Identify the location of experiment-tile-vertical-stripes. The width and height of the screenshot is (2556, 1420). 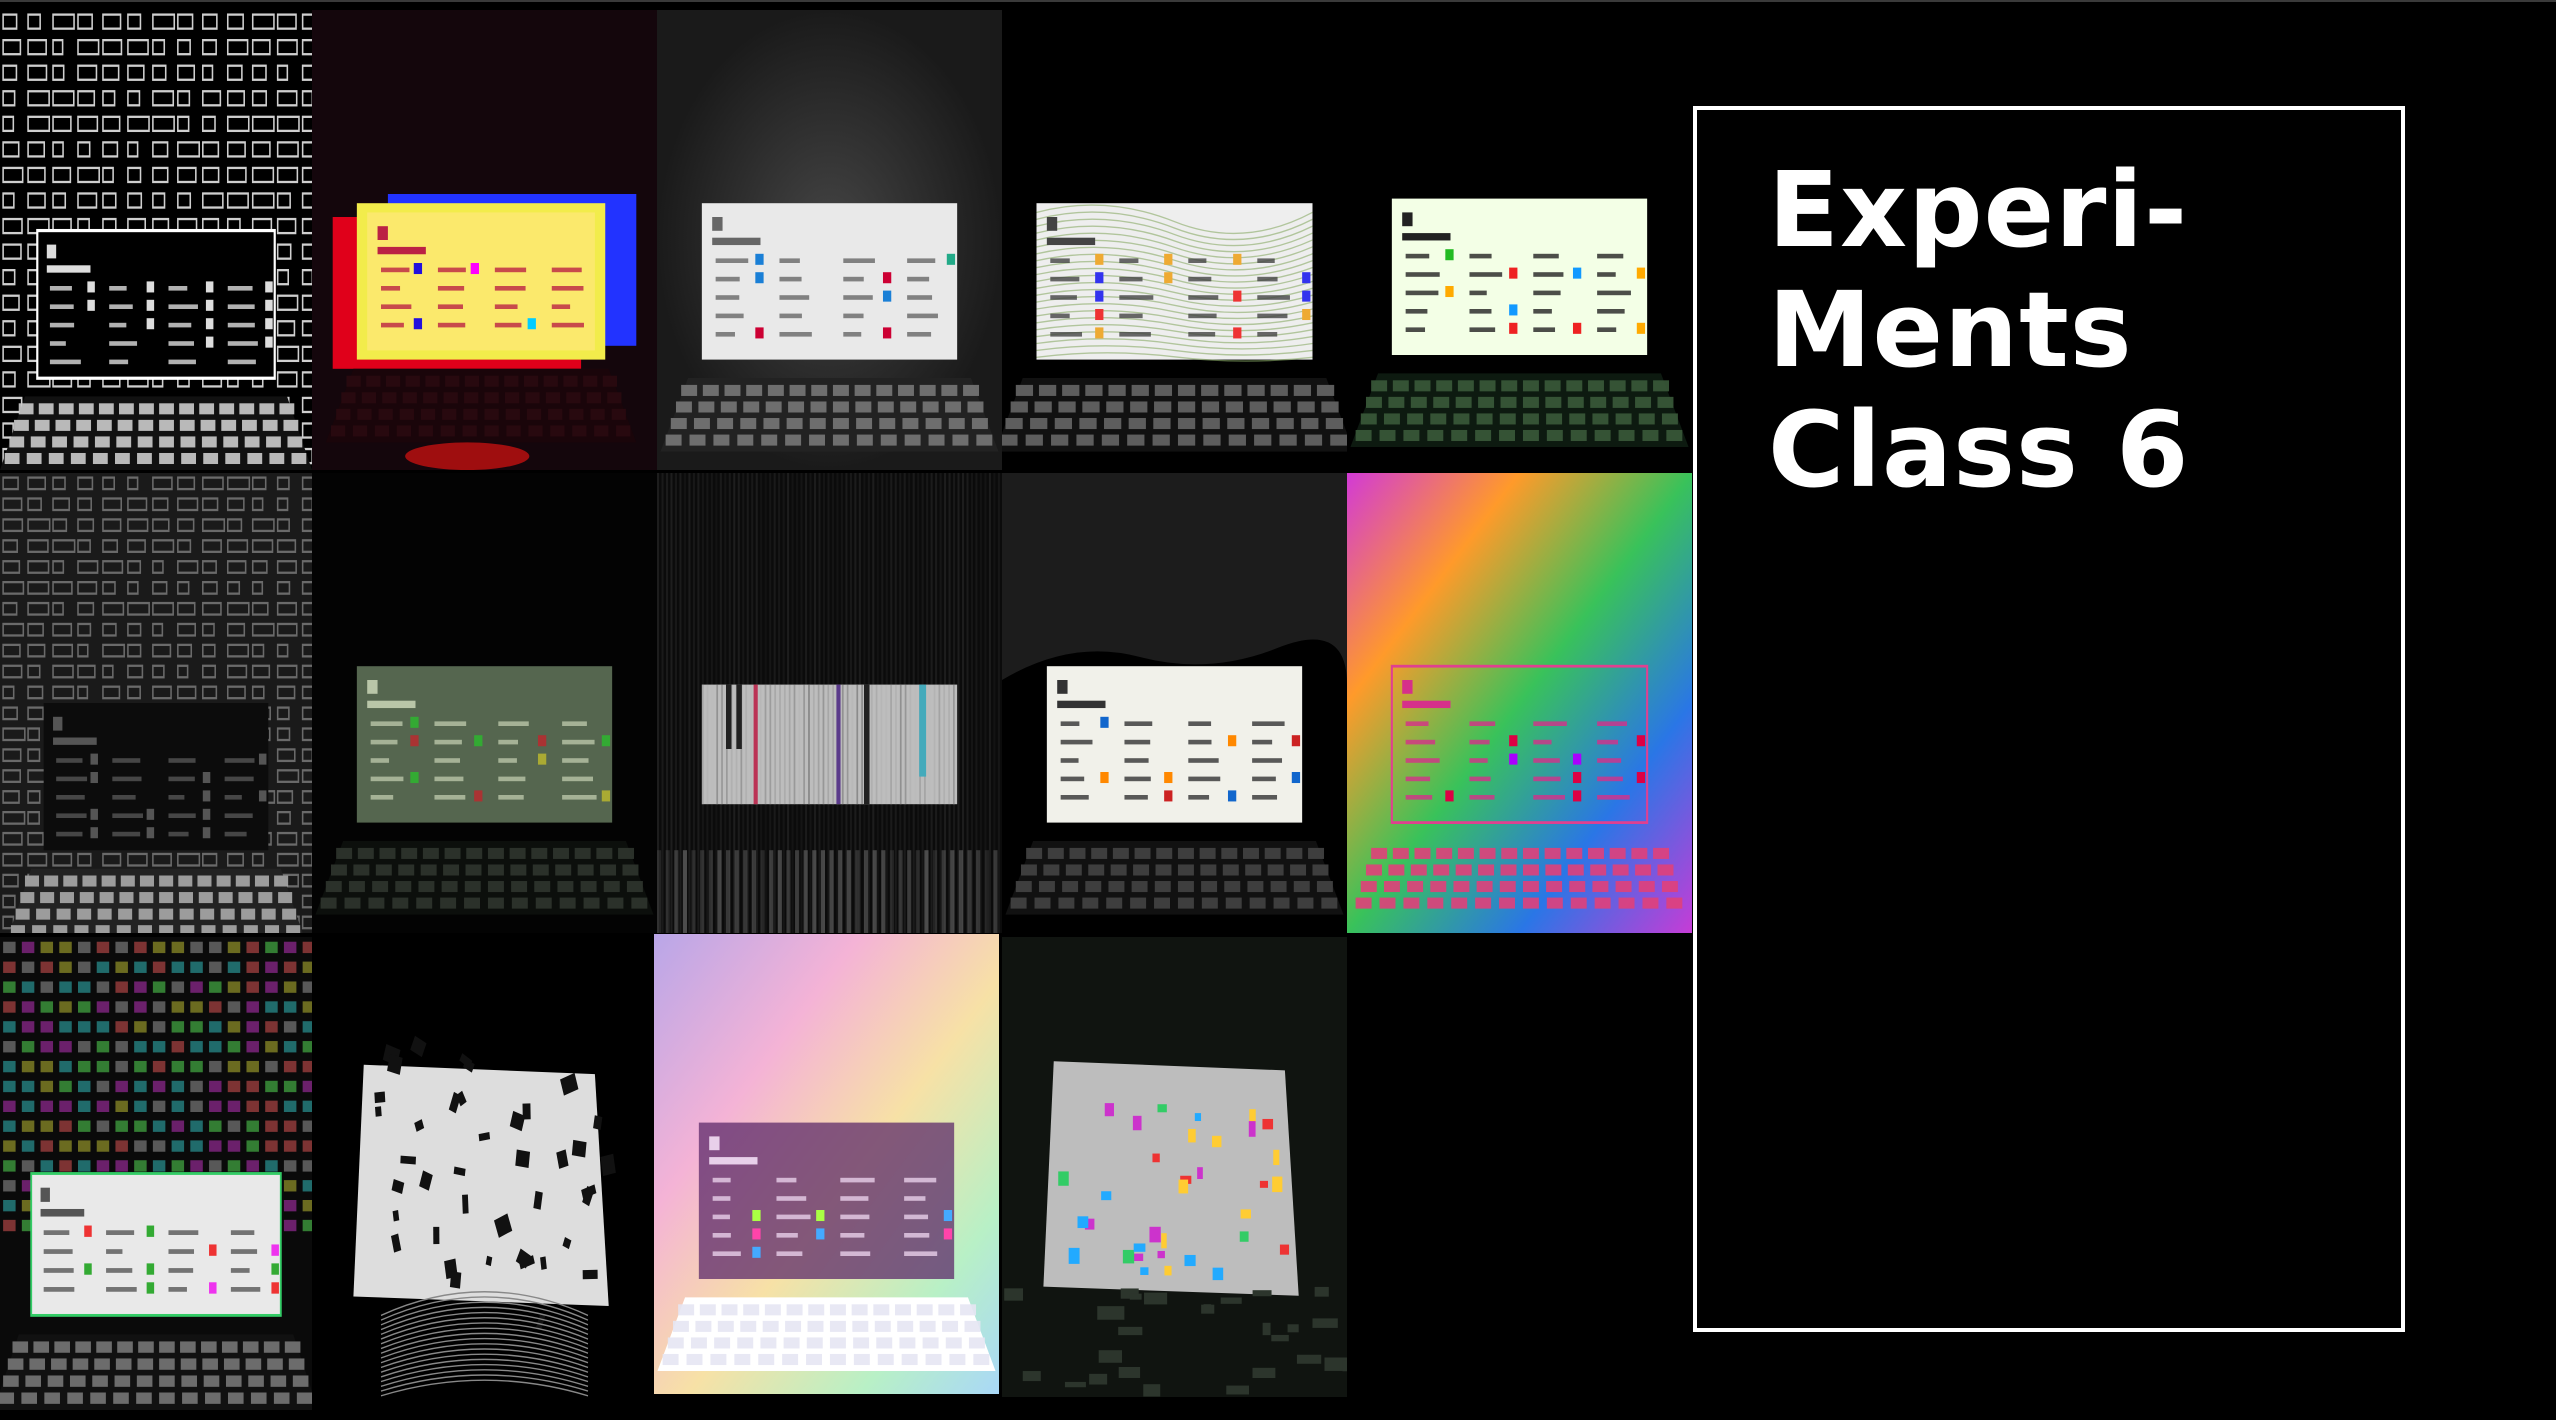
(829, 703).